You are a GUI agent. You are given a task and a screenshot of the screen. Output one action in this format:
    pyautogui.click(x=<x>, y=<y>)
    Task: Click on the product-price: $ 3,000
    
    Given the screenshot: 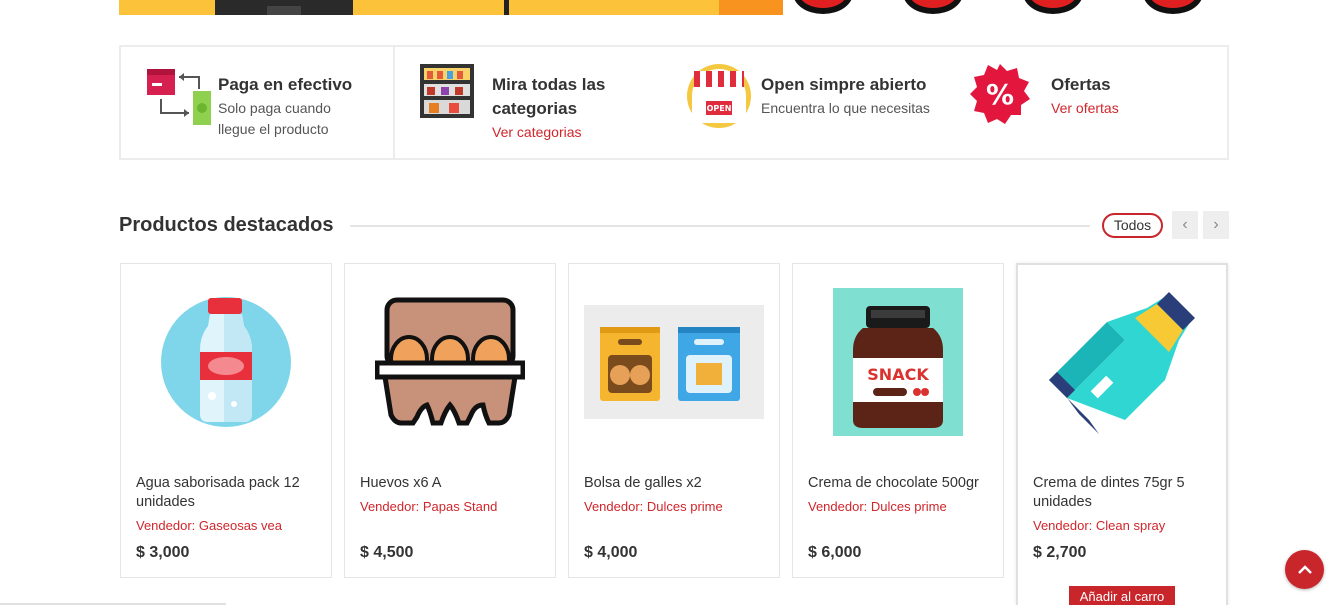 What is the action you would take?
    pyautogui.click(x=163, y=552)
    